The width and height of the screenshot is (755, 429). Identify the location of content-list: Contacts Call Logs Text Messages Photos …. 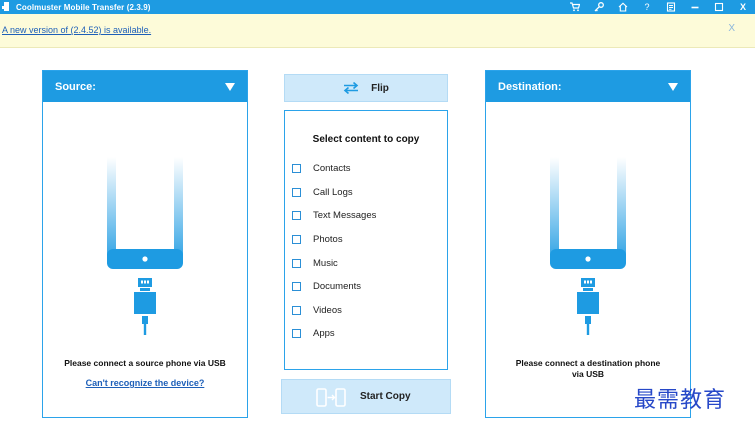
(334, 251).